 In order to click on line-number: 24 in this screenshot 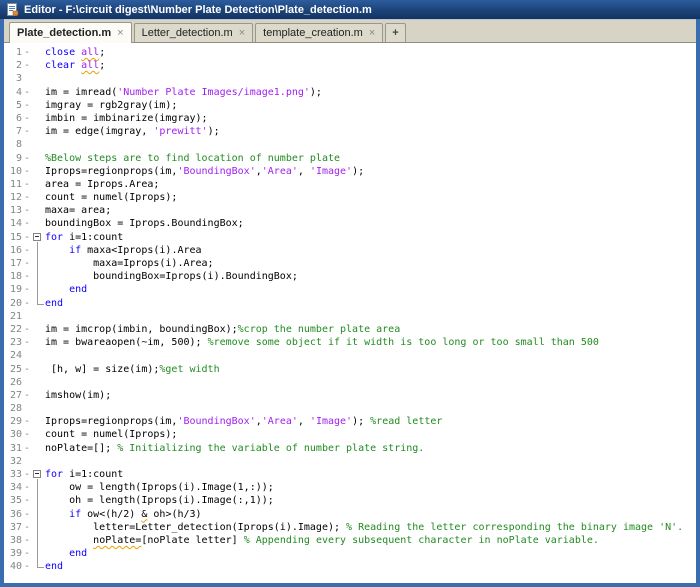, I will do `click(13, 355)`.